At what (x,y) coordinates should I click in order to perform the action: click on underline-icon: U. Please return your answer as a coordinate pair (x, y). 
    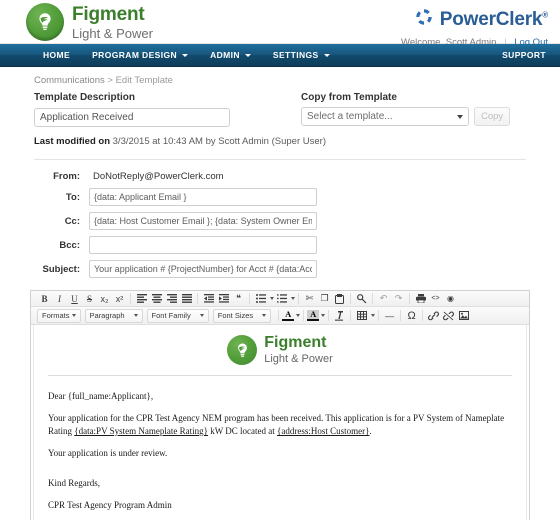
    Looking at the image, I should click on (74, 299).